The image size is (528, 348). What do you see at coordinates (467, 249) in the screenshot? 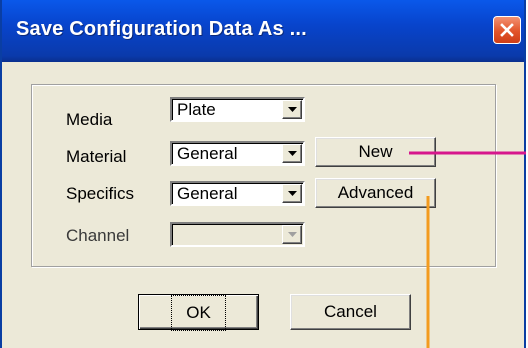
I see `callout-lines` at bounding box center [467, 249].